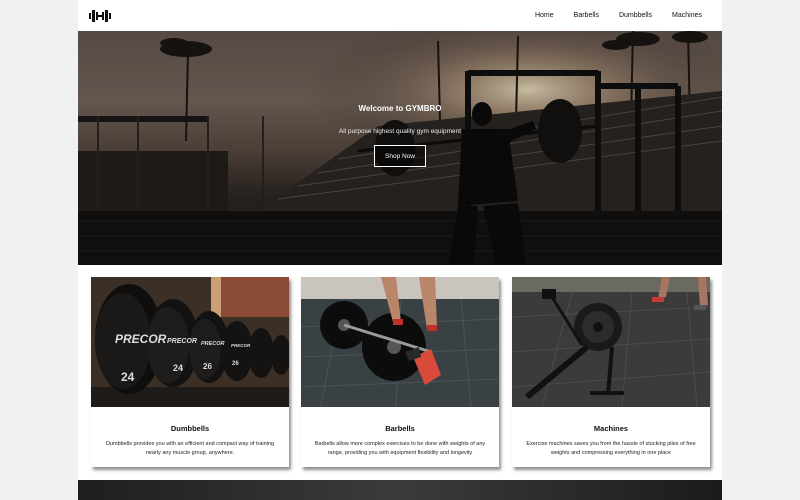 Image resolution: width=800 pixels, height=500 pixels. I want to click on plate-brand-label: PRECOR, so click(141, 339).